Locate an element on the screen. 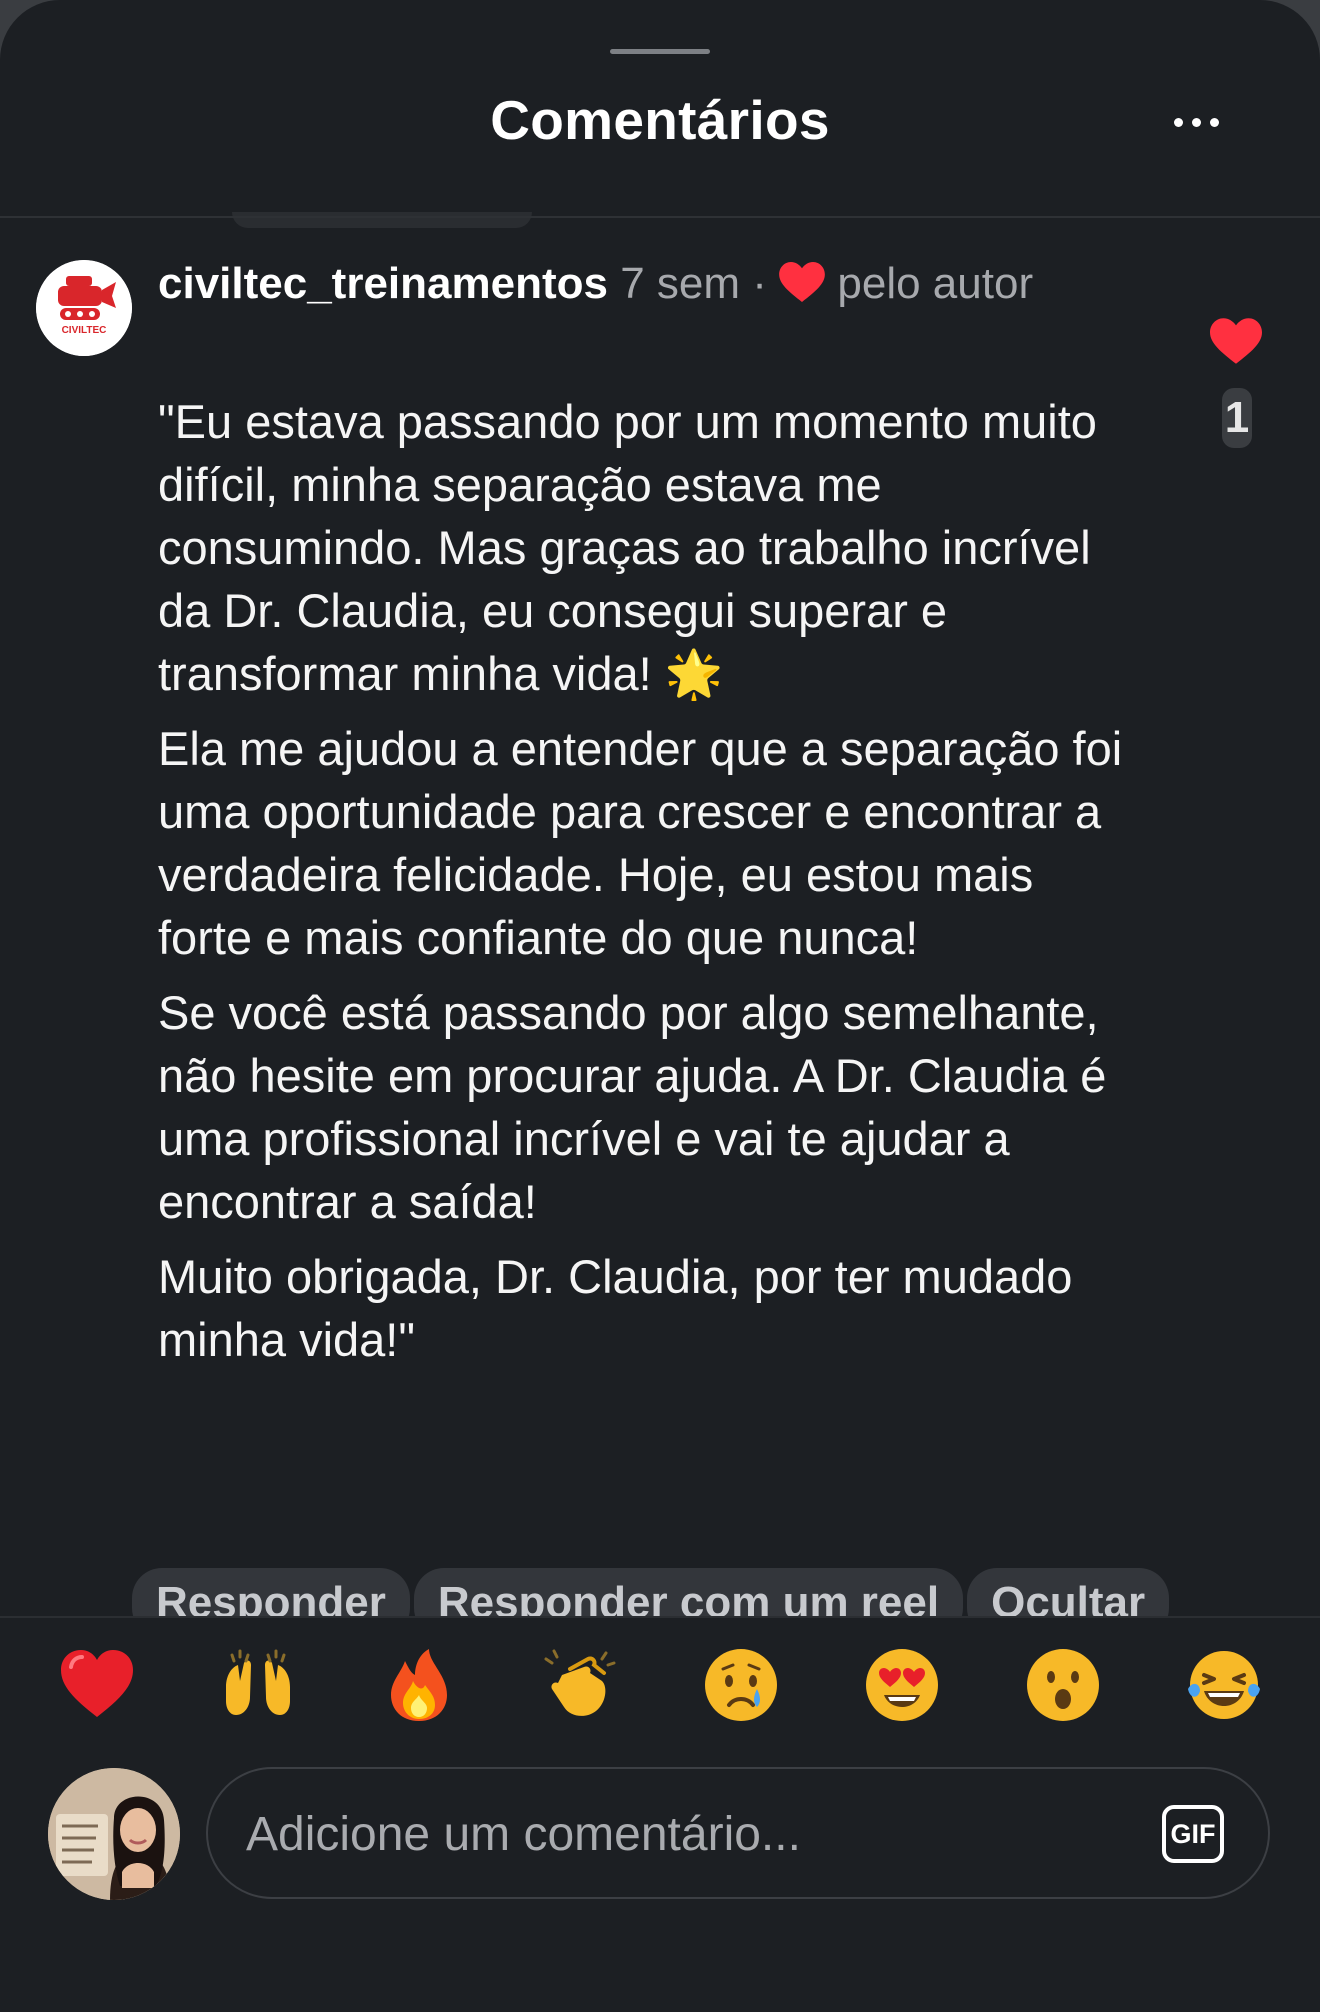 This screenshot has height=2012, width=1320. emoji-crying-face is located at coordinates (741, 1685).